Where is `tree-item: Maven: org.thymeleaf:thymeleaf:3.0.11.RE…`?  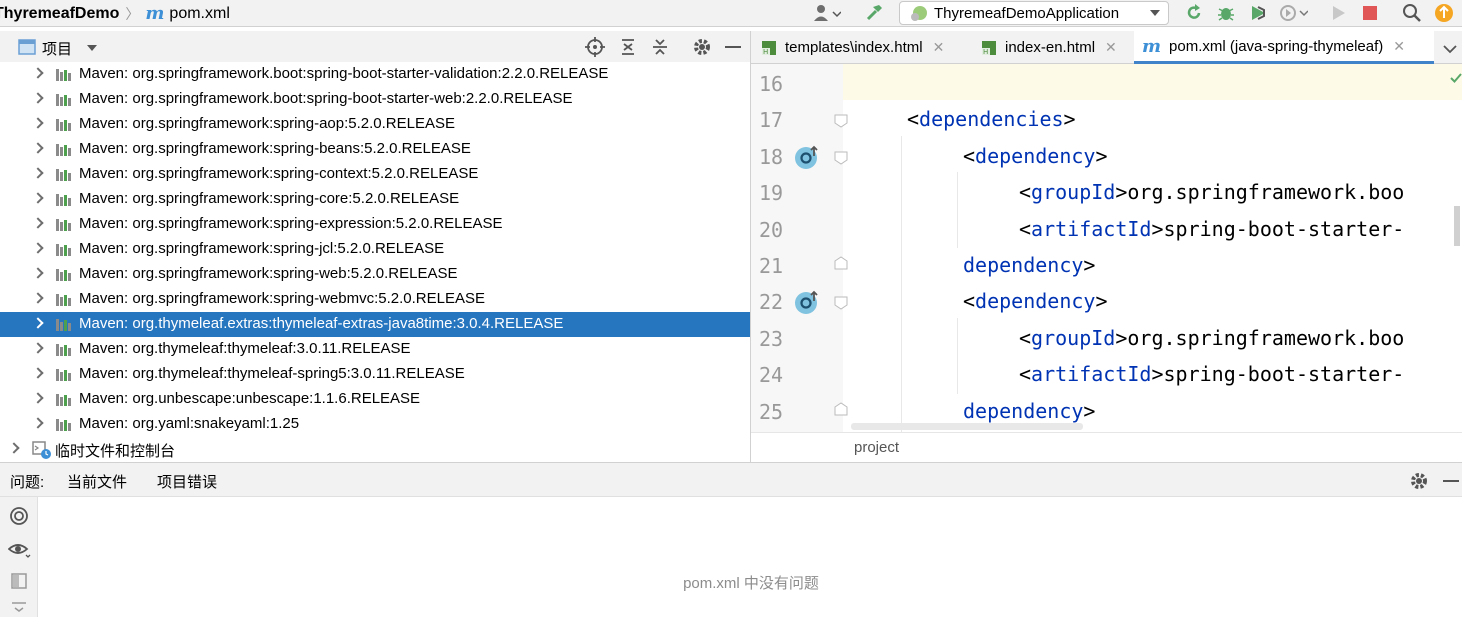 tree-item: Maven: org.thymeleaf:thymeleaf:3.0.11.RE… is located at coordinates (375, 349).